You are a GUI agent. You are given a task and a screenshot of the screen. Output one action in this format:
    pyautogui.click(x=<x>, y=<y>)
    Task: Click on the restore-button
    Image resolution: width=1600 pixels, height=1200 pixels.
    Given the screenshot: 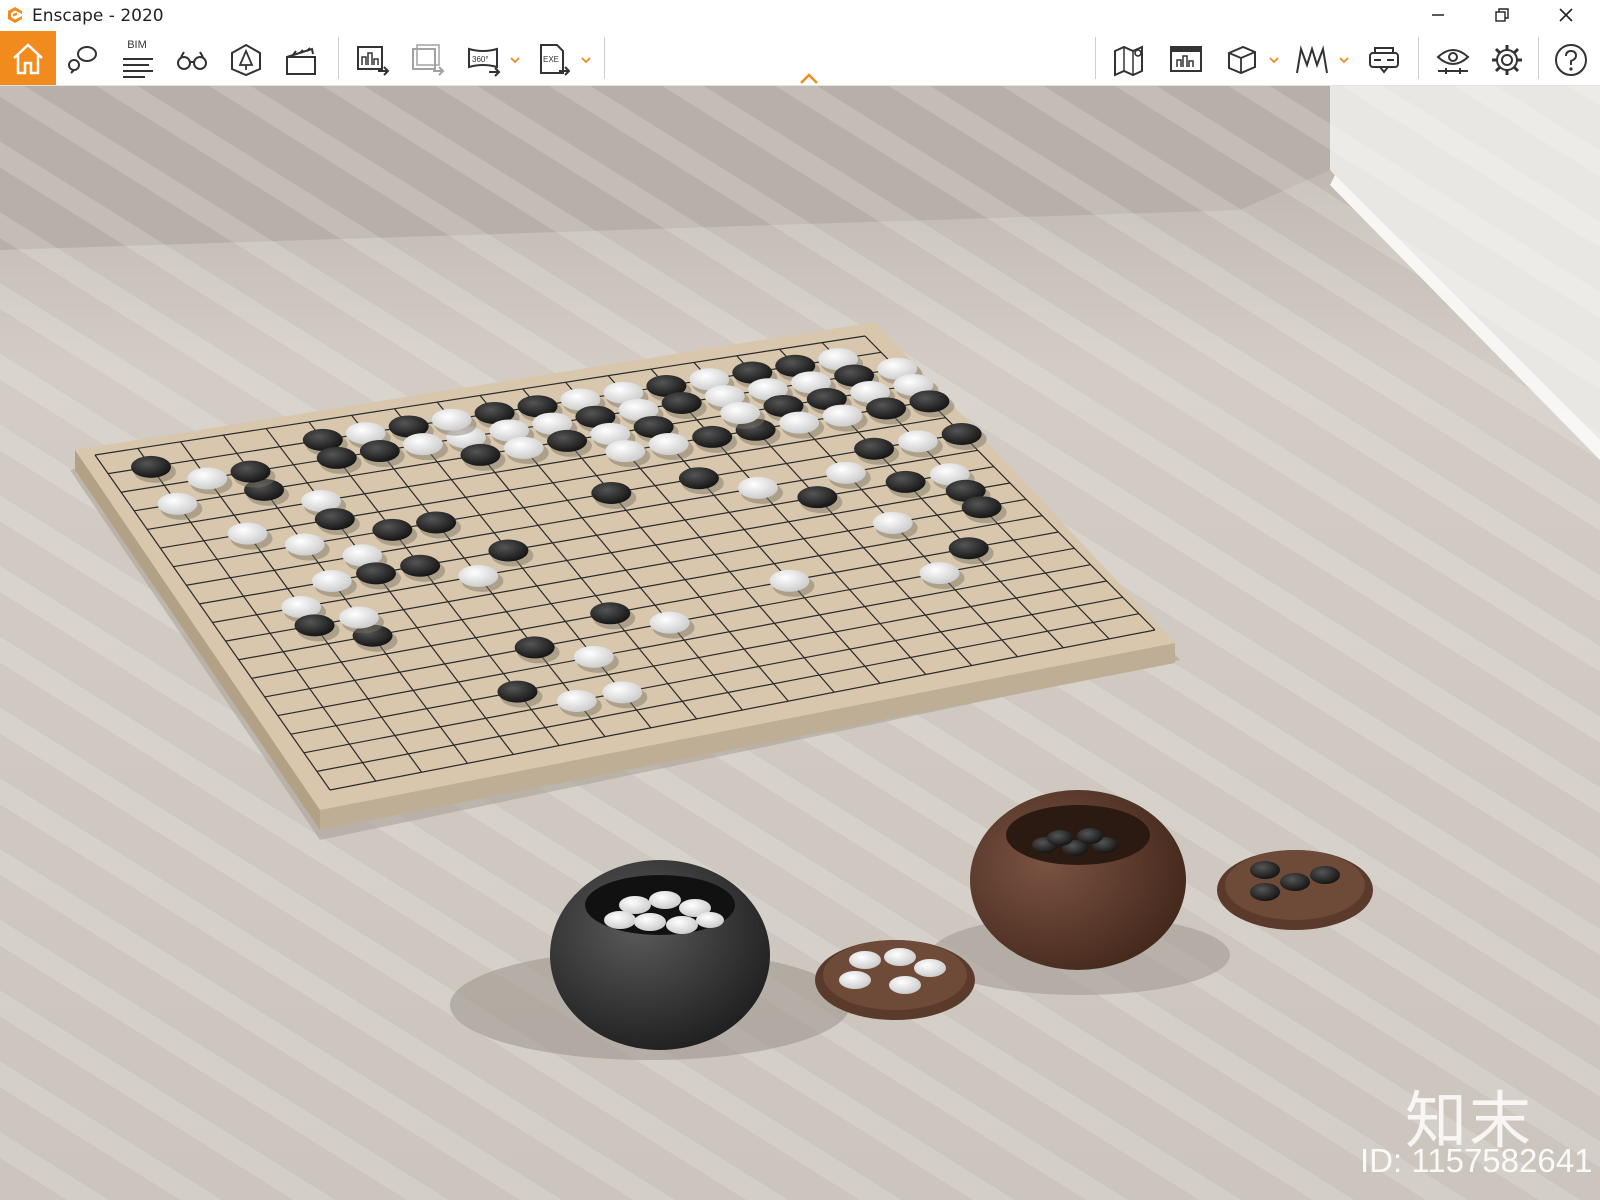 What is the action you would take?
    pyautogui.click(x=1502, y=15)
    